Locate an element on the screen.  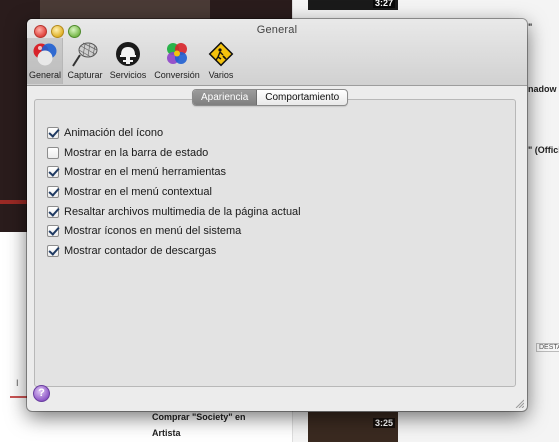
tab-comportamiento: Comportamiento is located at coordinates (302, 97).